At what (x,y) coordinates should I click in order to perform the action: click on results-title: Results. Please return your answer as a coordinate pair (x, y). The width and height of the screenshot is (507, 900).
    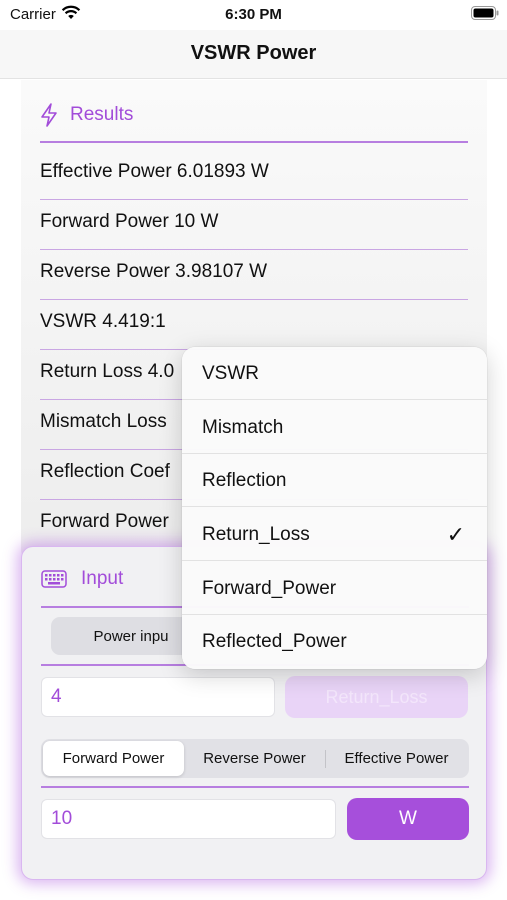
    Looking at the image, I should click on (102, 114).